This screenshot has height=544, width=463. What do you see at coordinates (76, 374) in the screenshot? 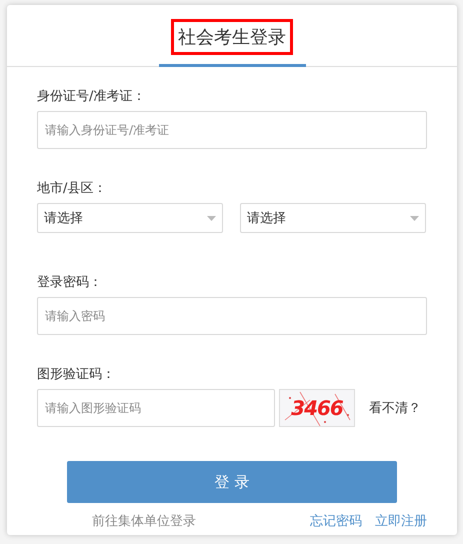
I see `field-label: 图形验证码：` at bounding box center [76, 374].